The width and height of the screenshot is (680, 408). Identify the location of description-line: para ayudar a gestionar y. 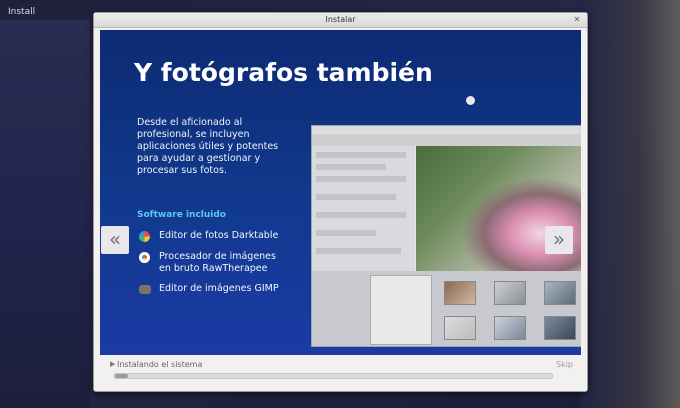
(199, 158).